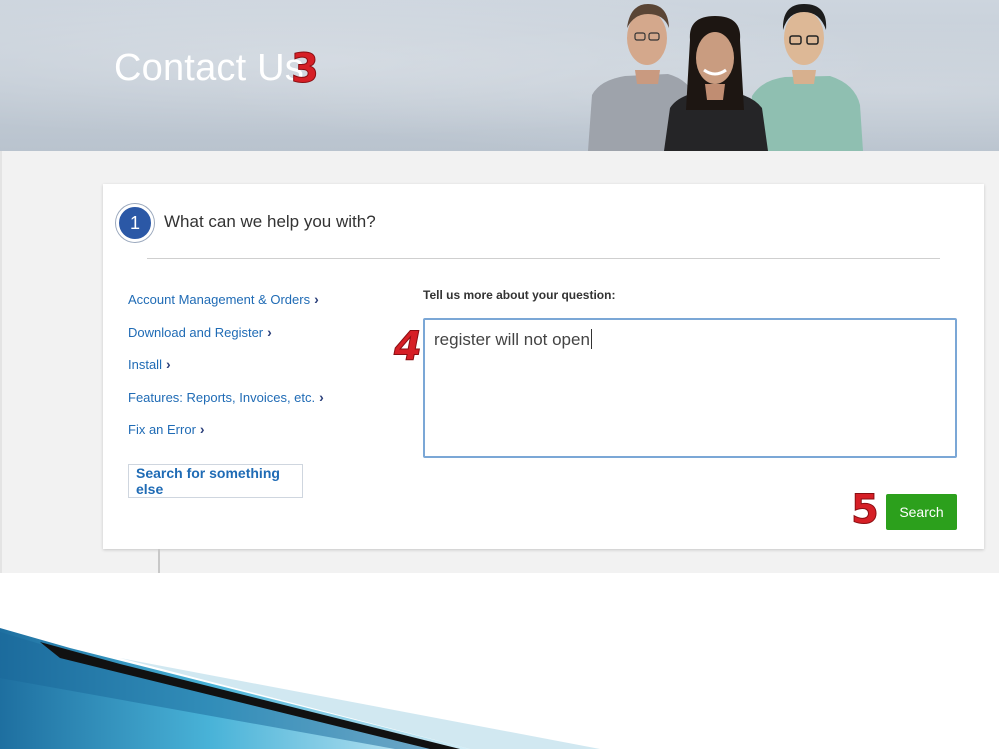  Describe the element at coordinates (725, 77) in the screenshot. I see `support-team-photo` at that location.